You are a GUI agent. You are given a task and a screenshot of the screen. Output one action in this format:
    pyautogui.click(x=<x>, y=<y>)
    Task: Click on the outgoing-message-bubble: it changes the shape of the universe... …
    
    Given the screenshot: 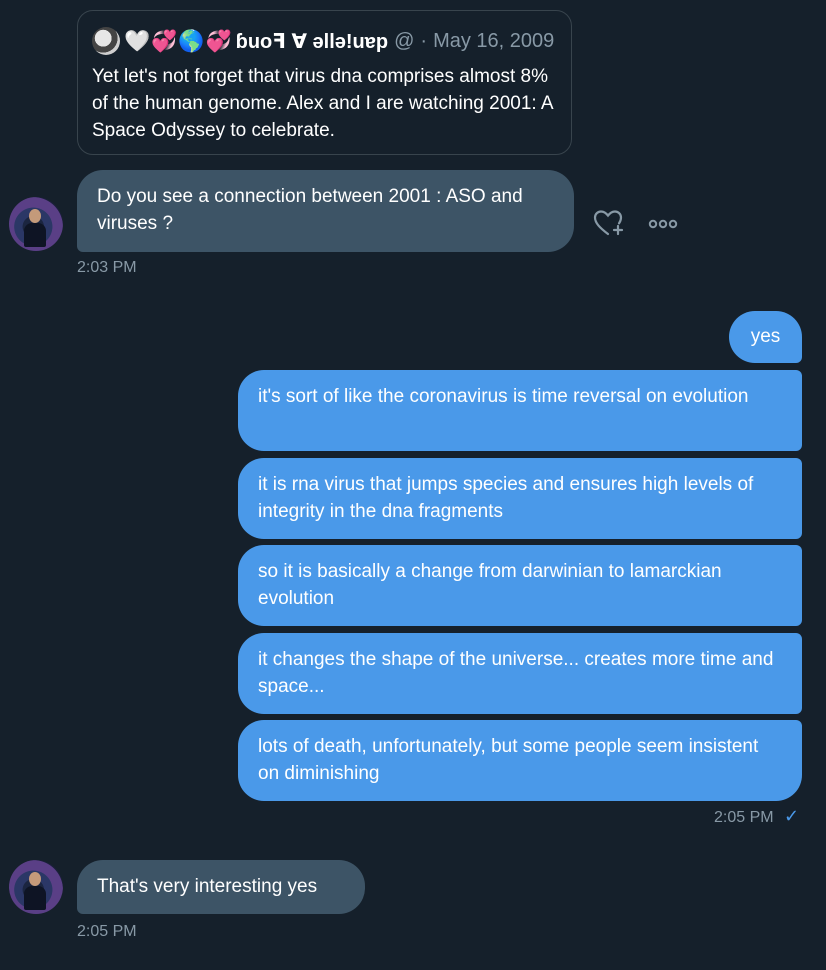 What is the action you would take?
    pyautogui.click(x=520, y=673)
    